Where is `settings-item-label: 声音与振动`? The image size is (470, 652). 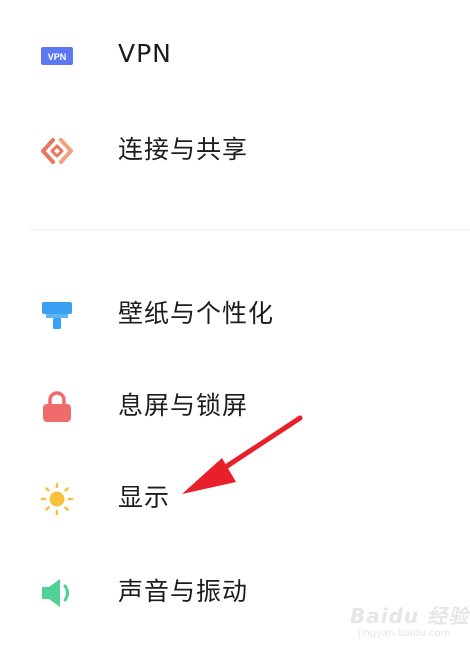
settings-item-label: 声音与振动 is located at coordinates (183, 591).